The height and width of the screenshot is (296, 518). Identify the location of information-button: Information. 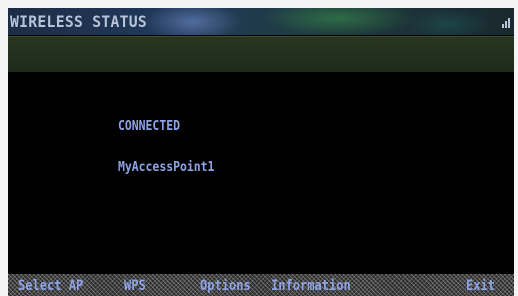
(311, 286).